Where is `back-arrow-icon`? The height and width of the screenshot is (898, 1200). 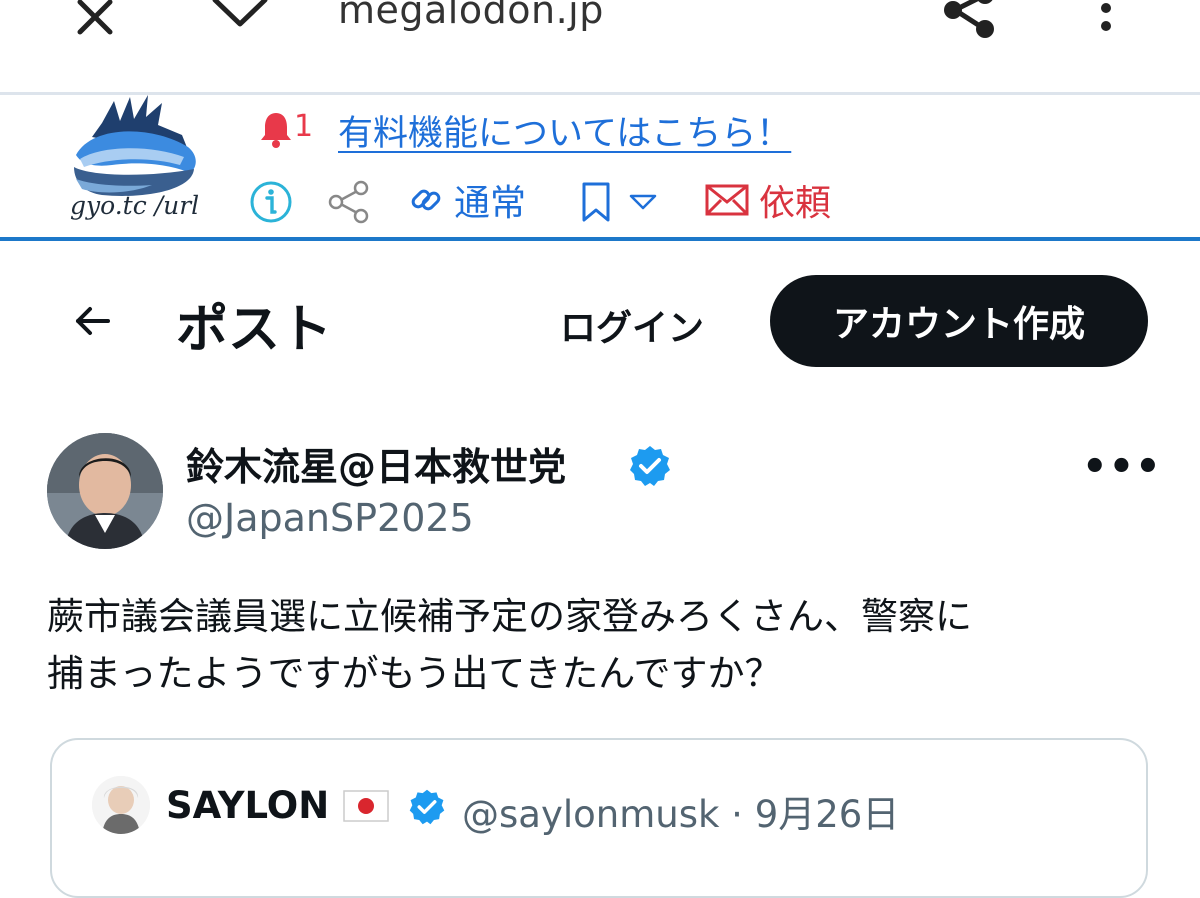 back-arrow-icon is located at coordinates (93, 321).